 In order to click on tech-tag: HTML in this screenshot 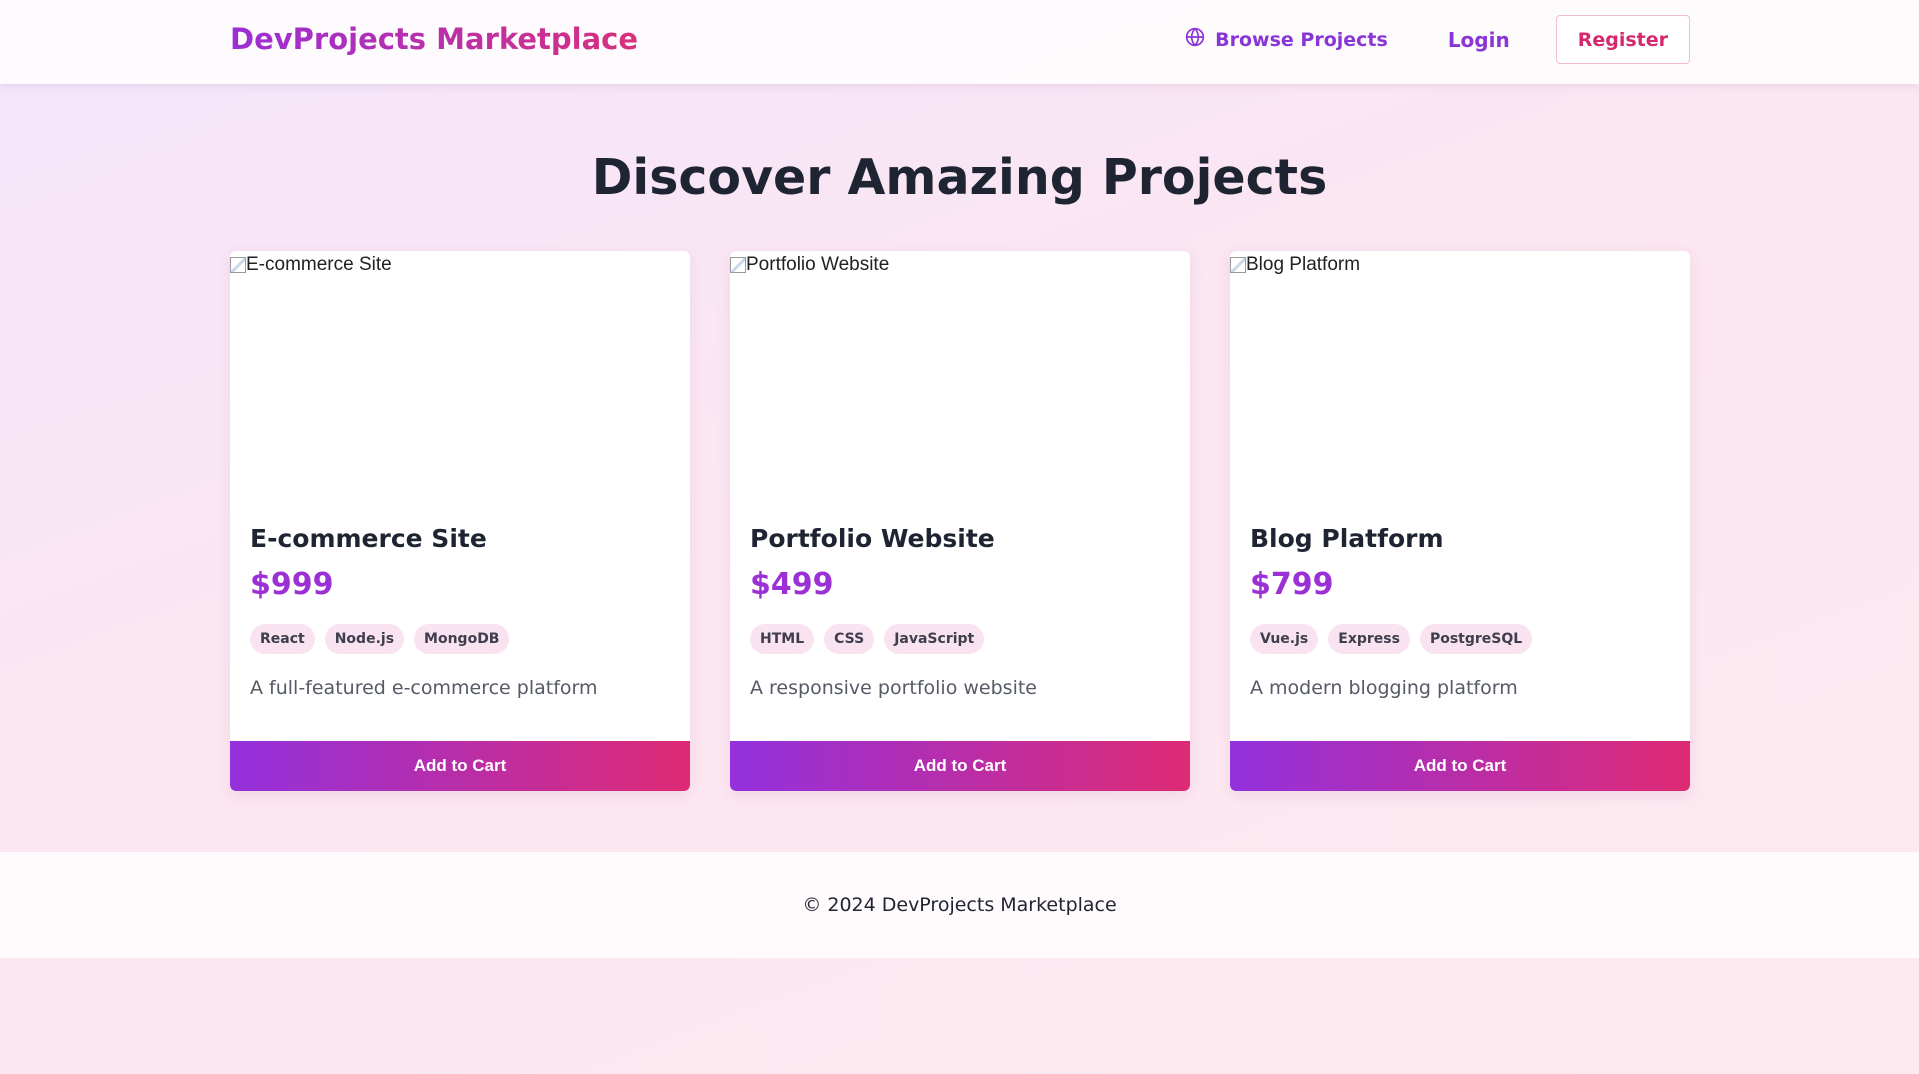, I will do `click(782, 639)`.